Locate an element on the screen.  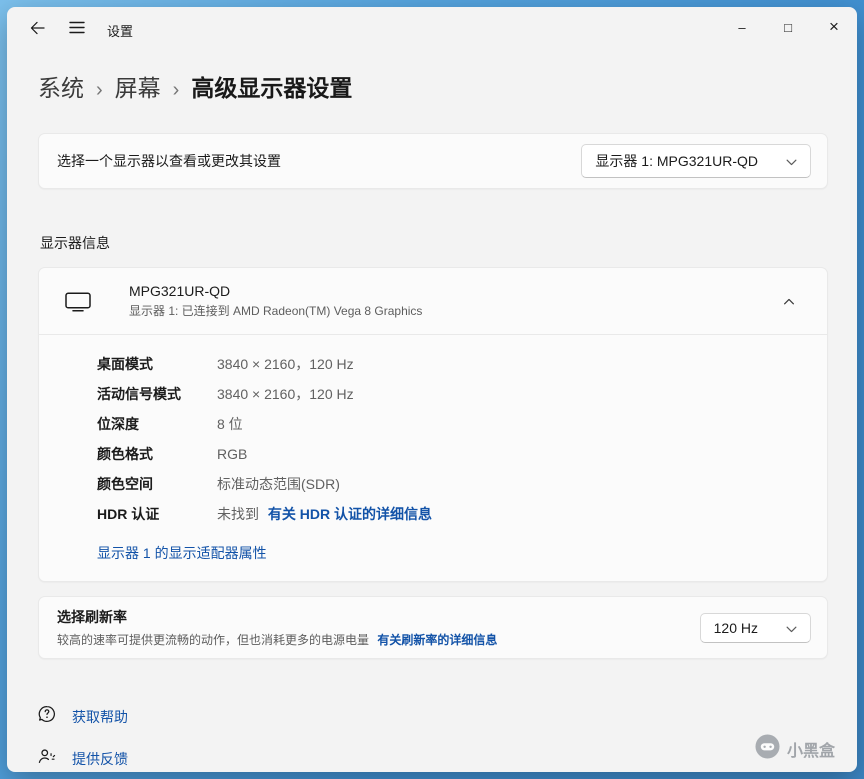
page-title: 高级显示器设置 is located at coordinates (272, 88).